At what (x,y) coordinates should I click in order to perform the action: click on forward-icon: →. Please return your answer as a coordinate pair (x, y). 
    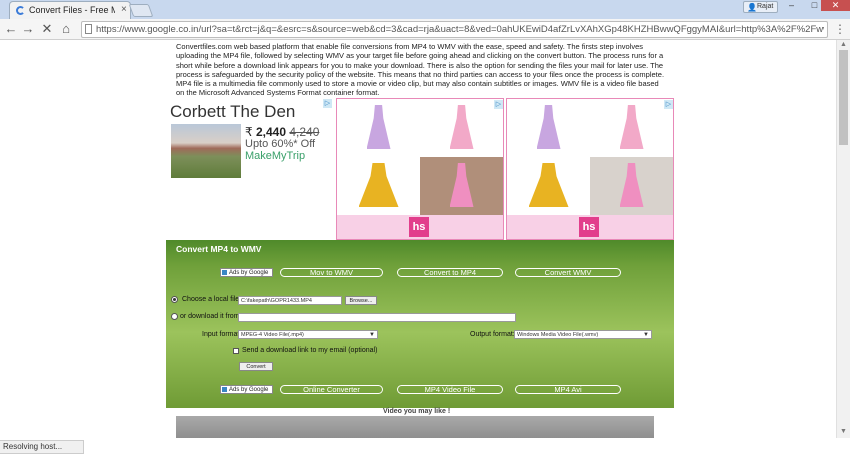
    Looking at the image, I should click on (28, 29).